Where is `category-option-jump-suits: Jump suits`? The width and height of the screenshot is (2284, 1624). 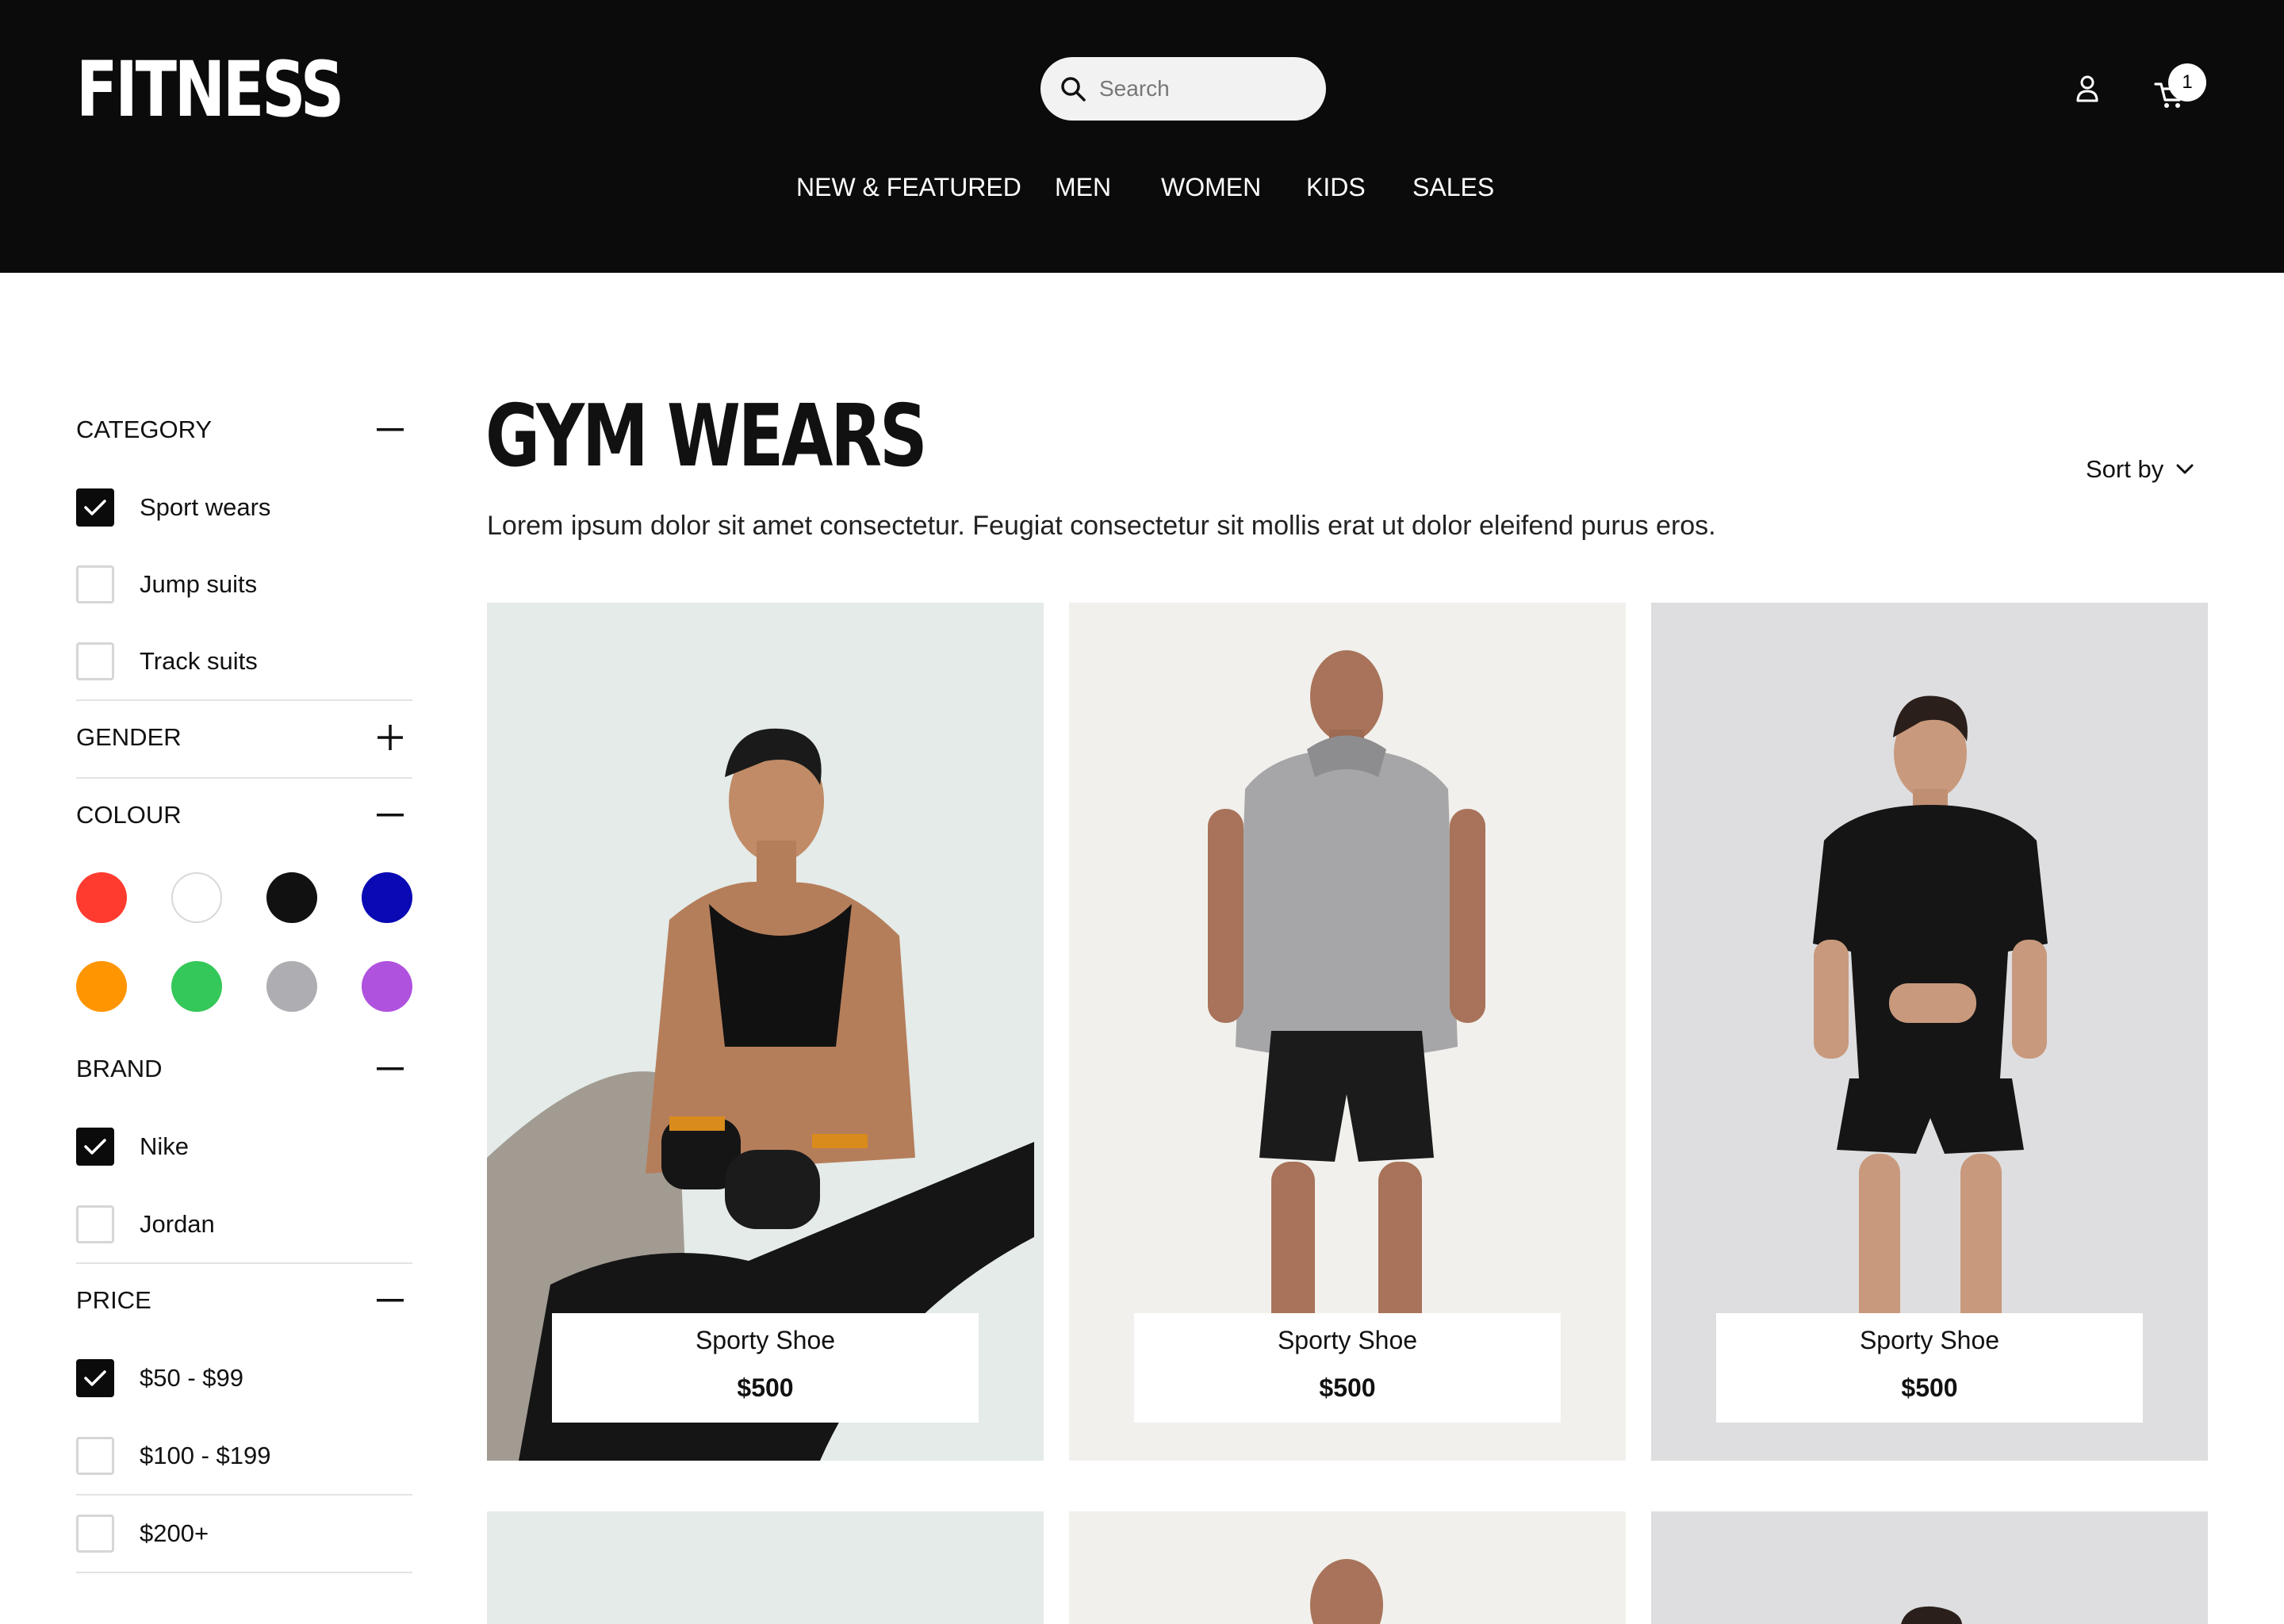
category-option-jump-suits: Jump suits is located at coordinates (166, 584).